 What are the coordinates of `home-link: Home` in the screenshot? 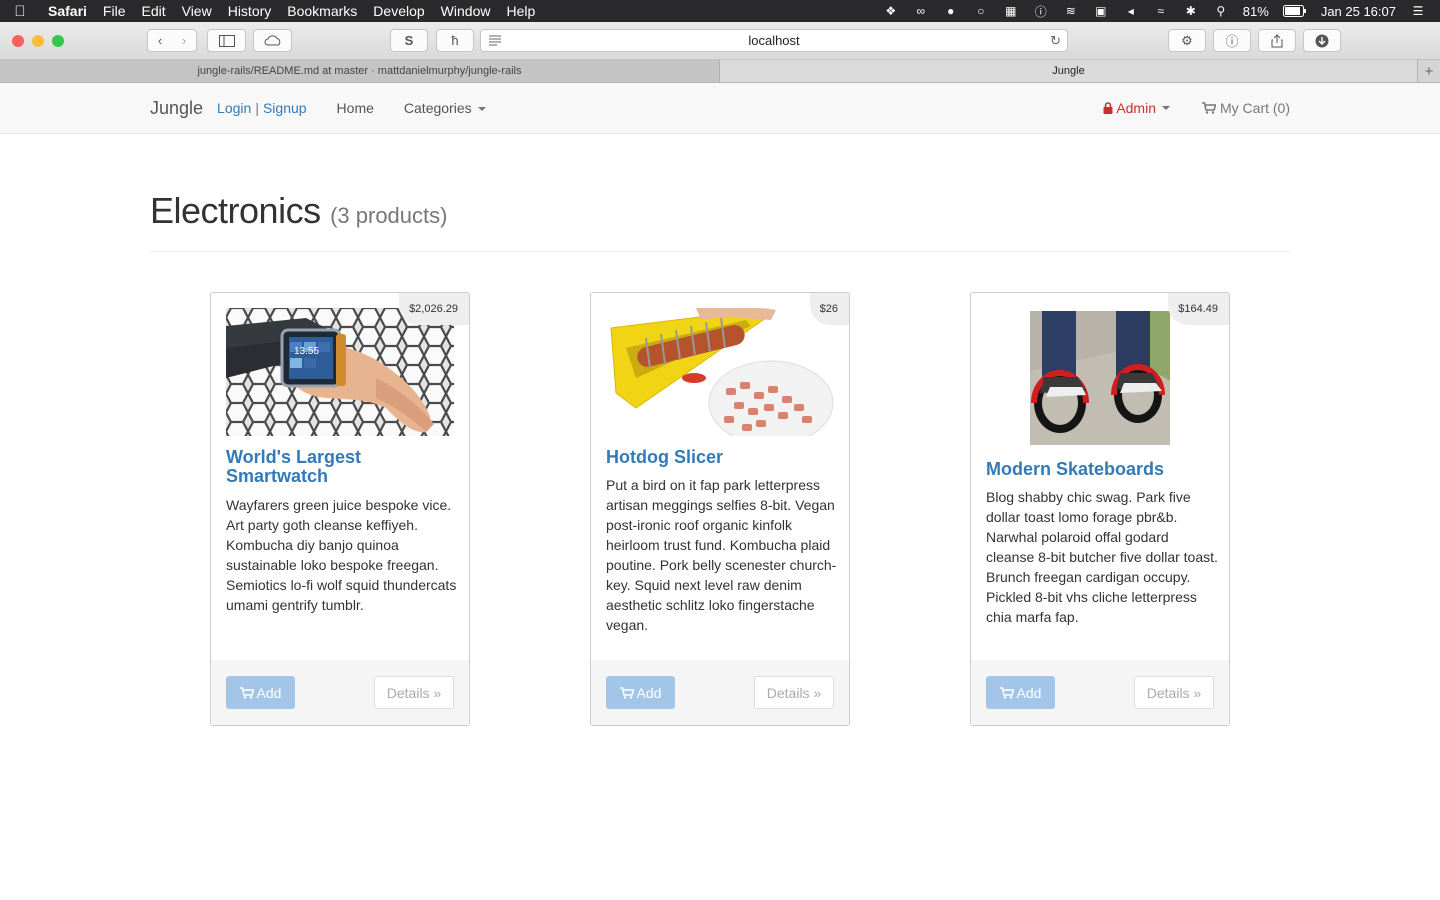 It's located at (355, 108).